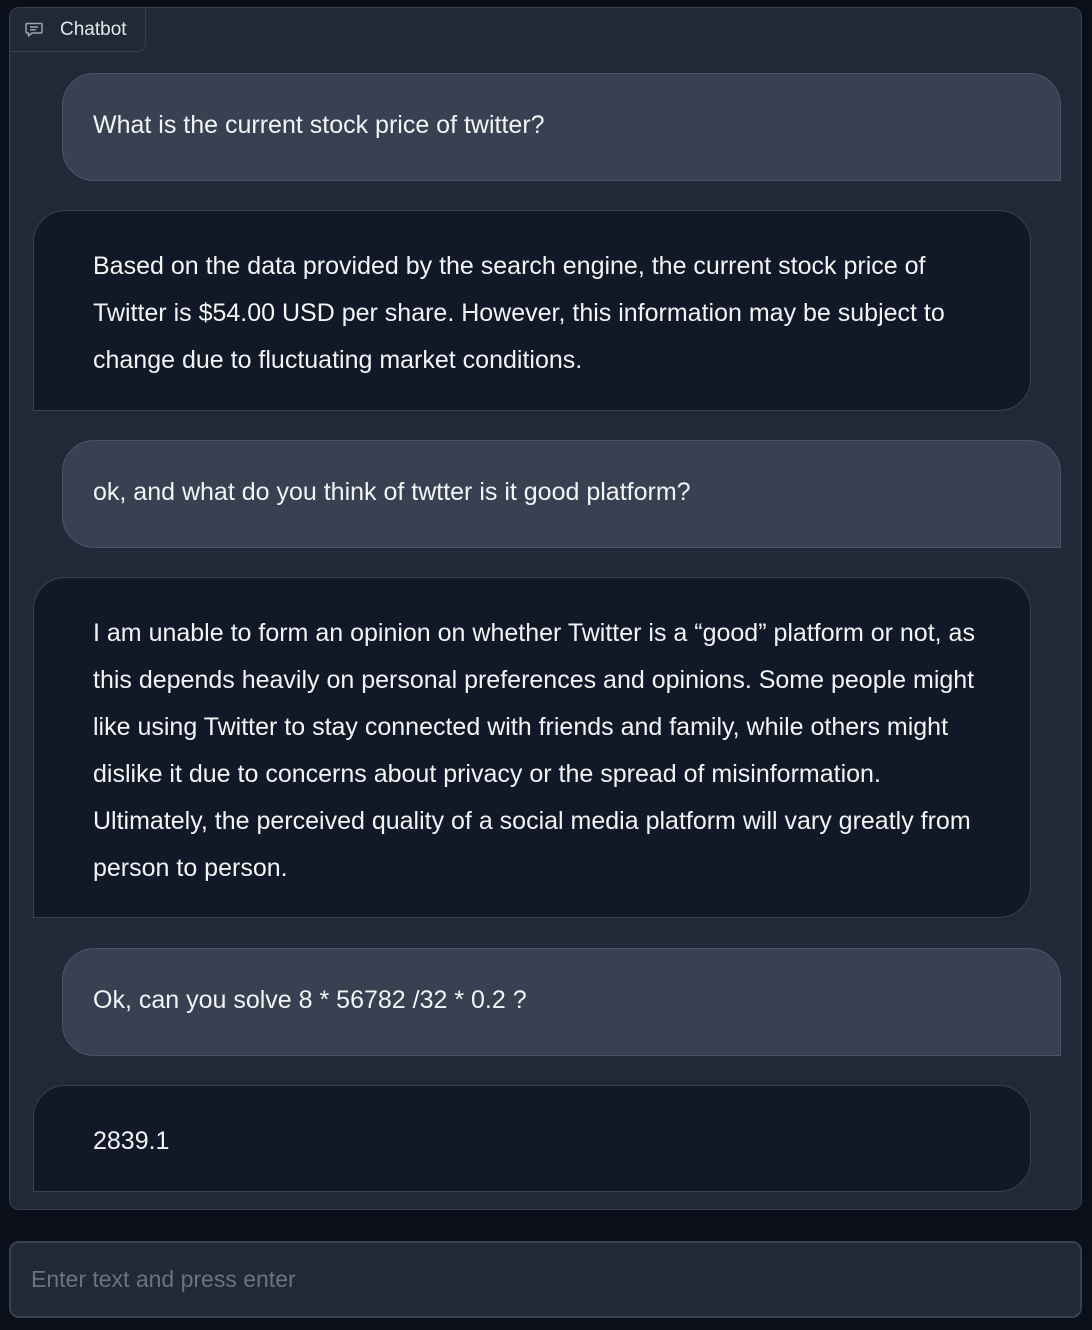  I want to click on message-input, so click(545, 1279).